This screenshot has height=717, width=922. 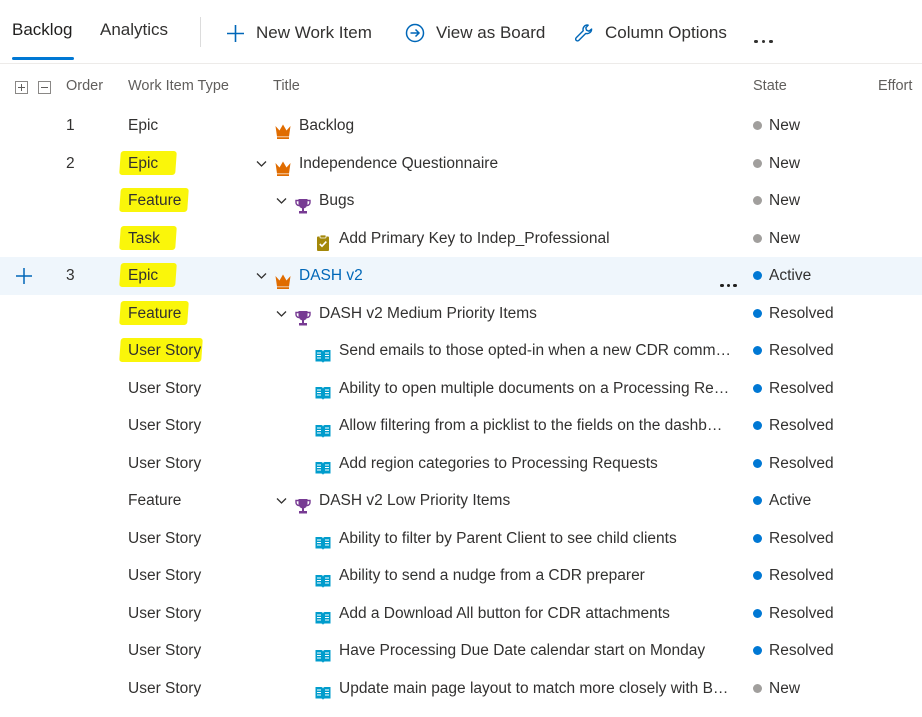 What do you see at coordinates (21, 87) in the screenshot?
I see `expand-all-button` at bounding box center [21, 87].